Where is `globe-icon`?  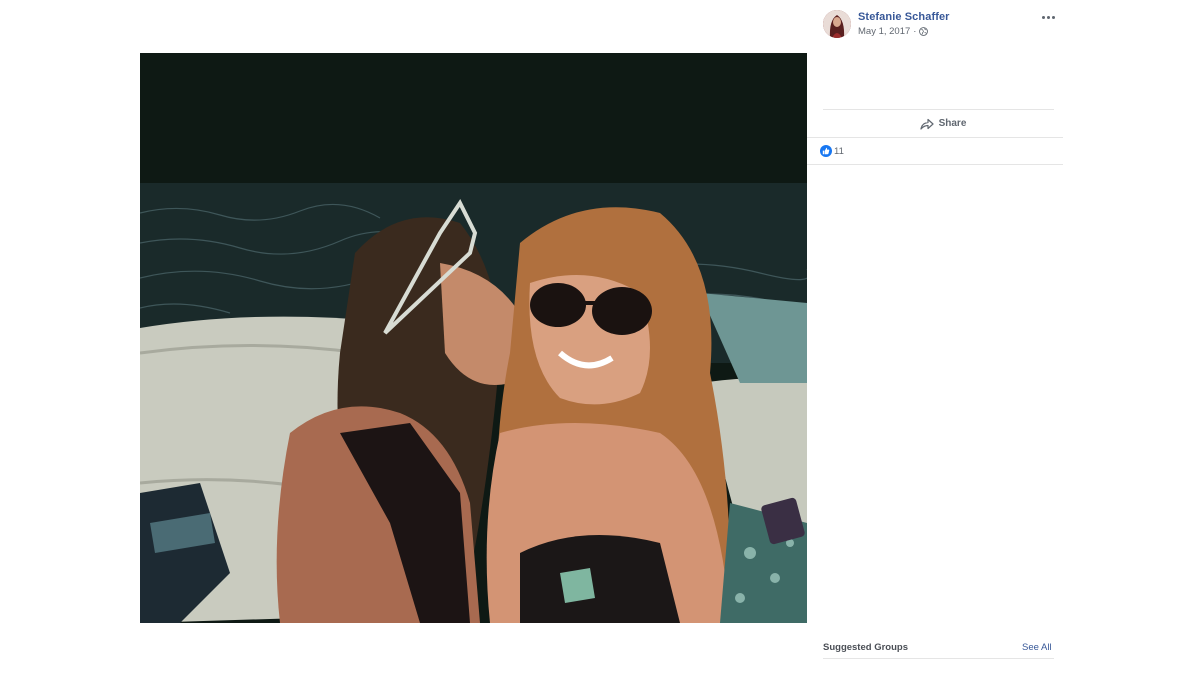
globe-icon is located at coordinates (924, 31).